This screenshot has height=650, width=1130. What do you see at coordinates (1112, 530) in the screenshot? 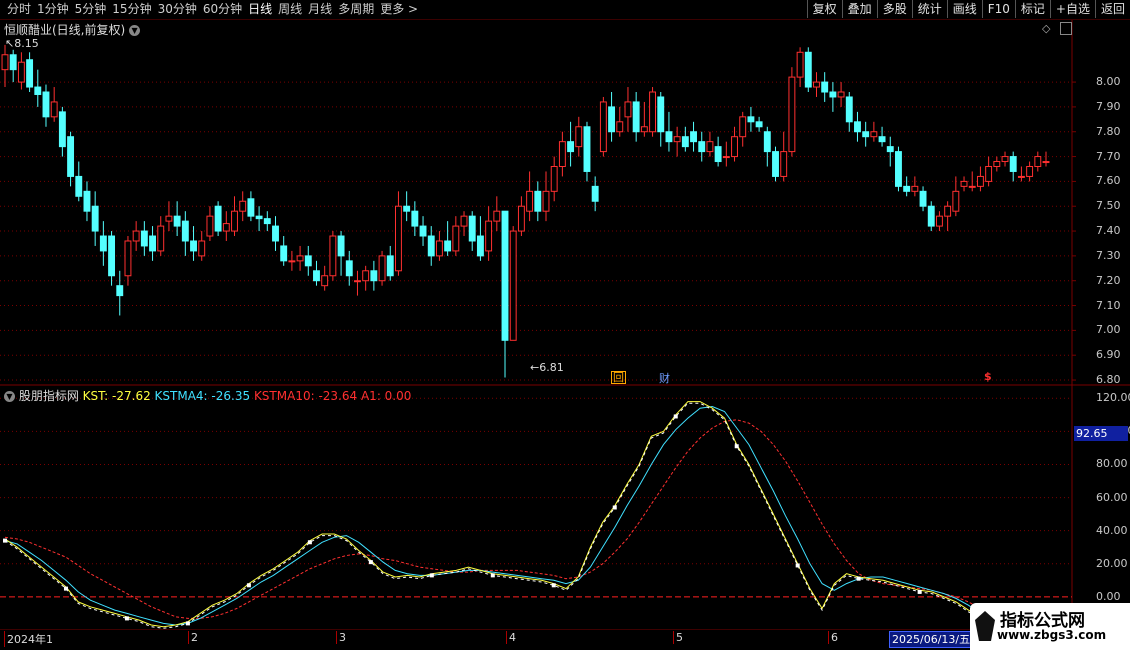
I see `indicator-tick-label: 40.00` at bounding box center [1112, 530].